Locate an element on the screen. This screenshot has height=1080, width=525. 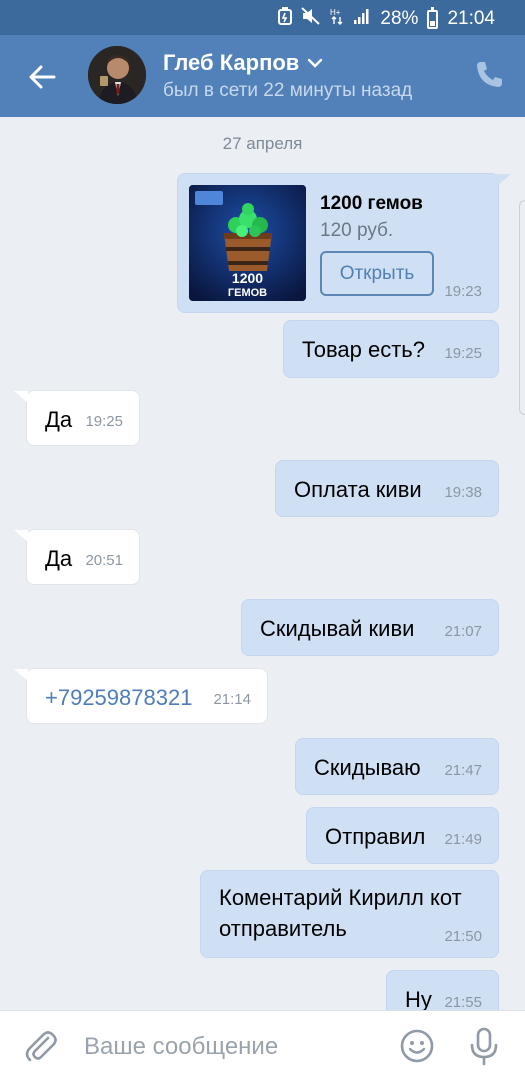
message-text-line-1: Коментарий Кирилл кот is located at coordinates (340, 897).